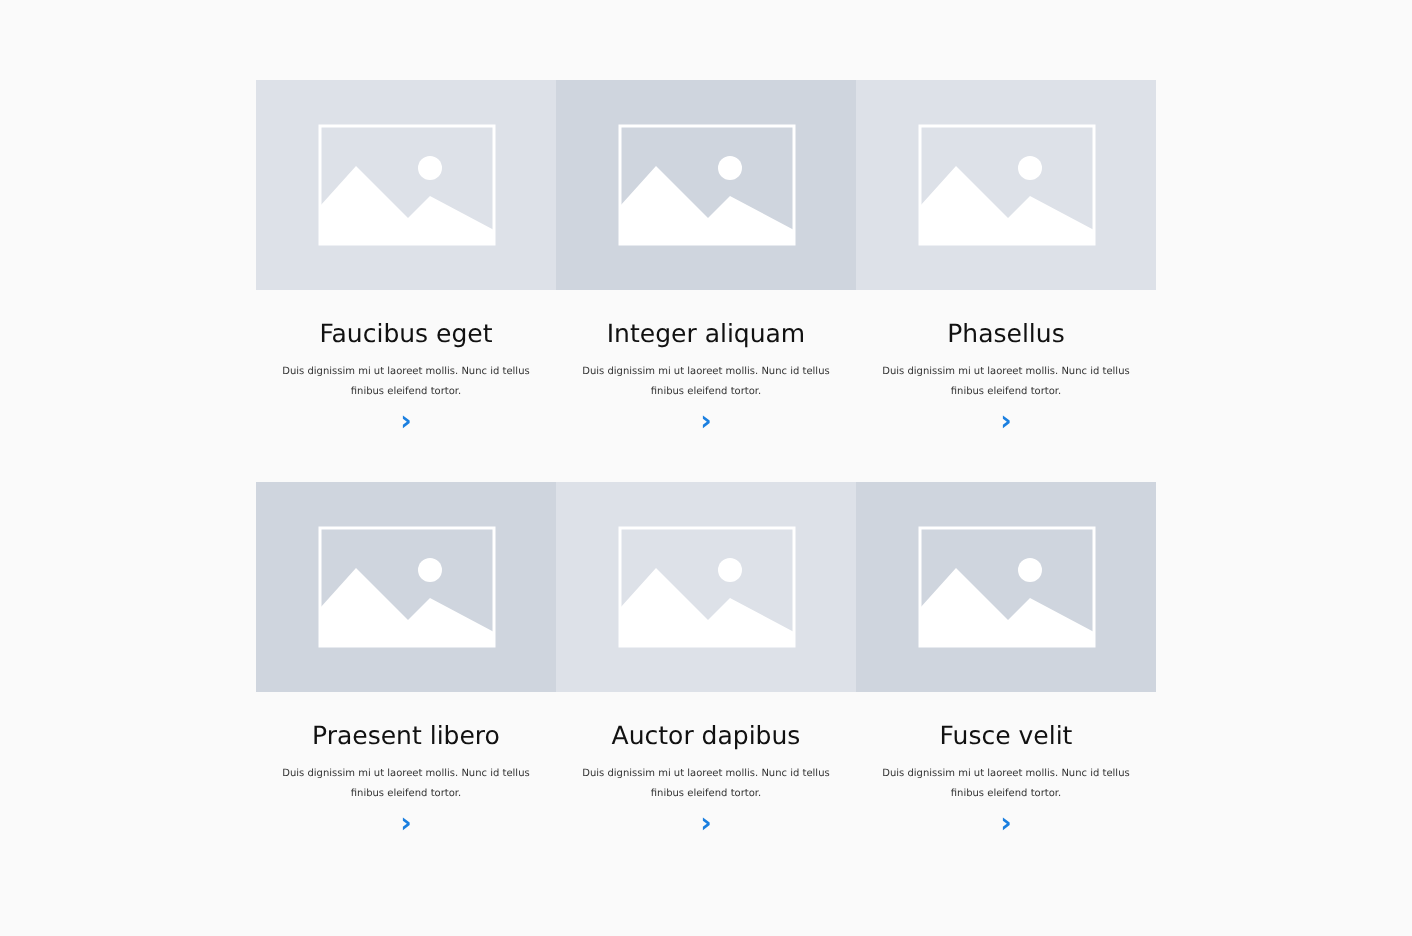 The width and height of the screenshot is (1412, 936). What do you see at coordinates (706, 334) in the screenshot?
I see `card-title: Integer aliquam` at bounding box center [706, 334].